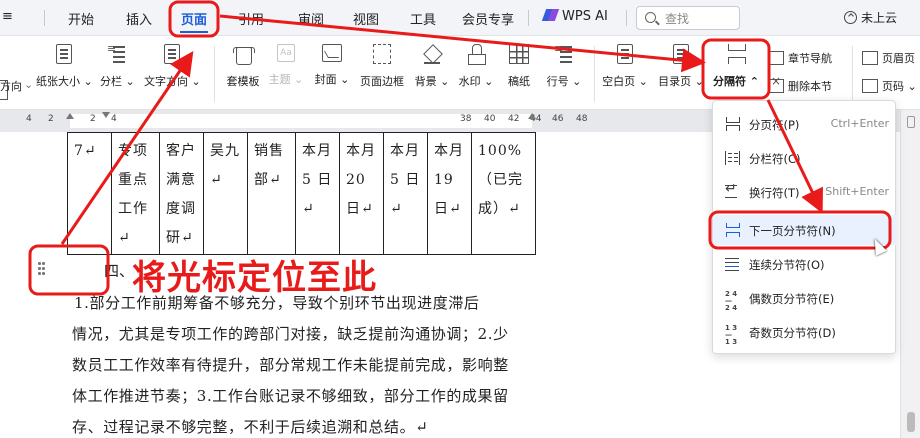 The width and height of the screenshot is (920, 438). What do you see at coordinates (290, 365) in the screenshot?
I see `paragraph-line: 数员工工作效率有待提升，部分常规工作未能提前完成，影响整` at bounding box center [290, 365].